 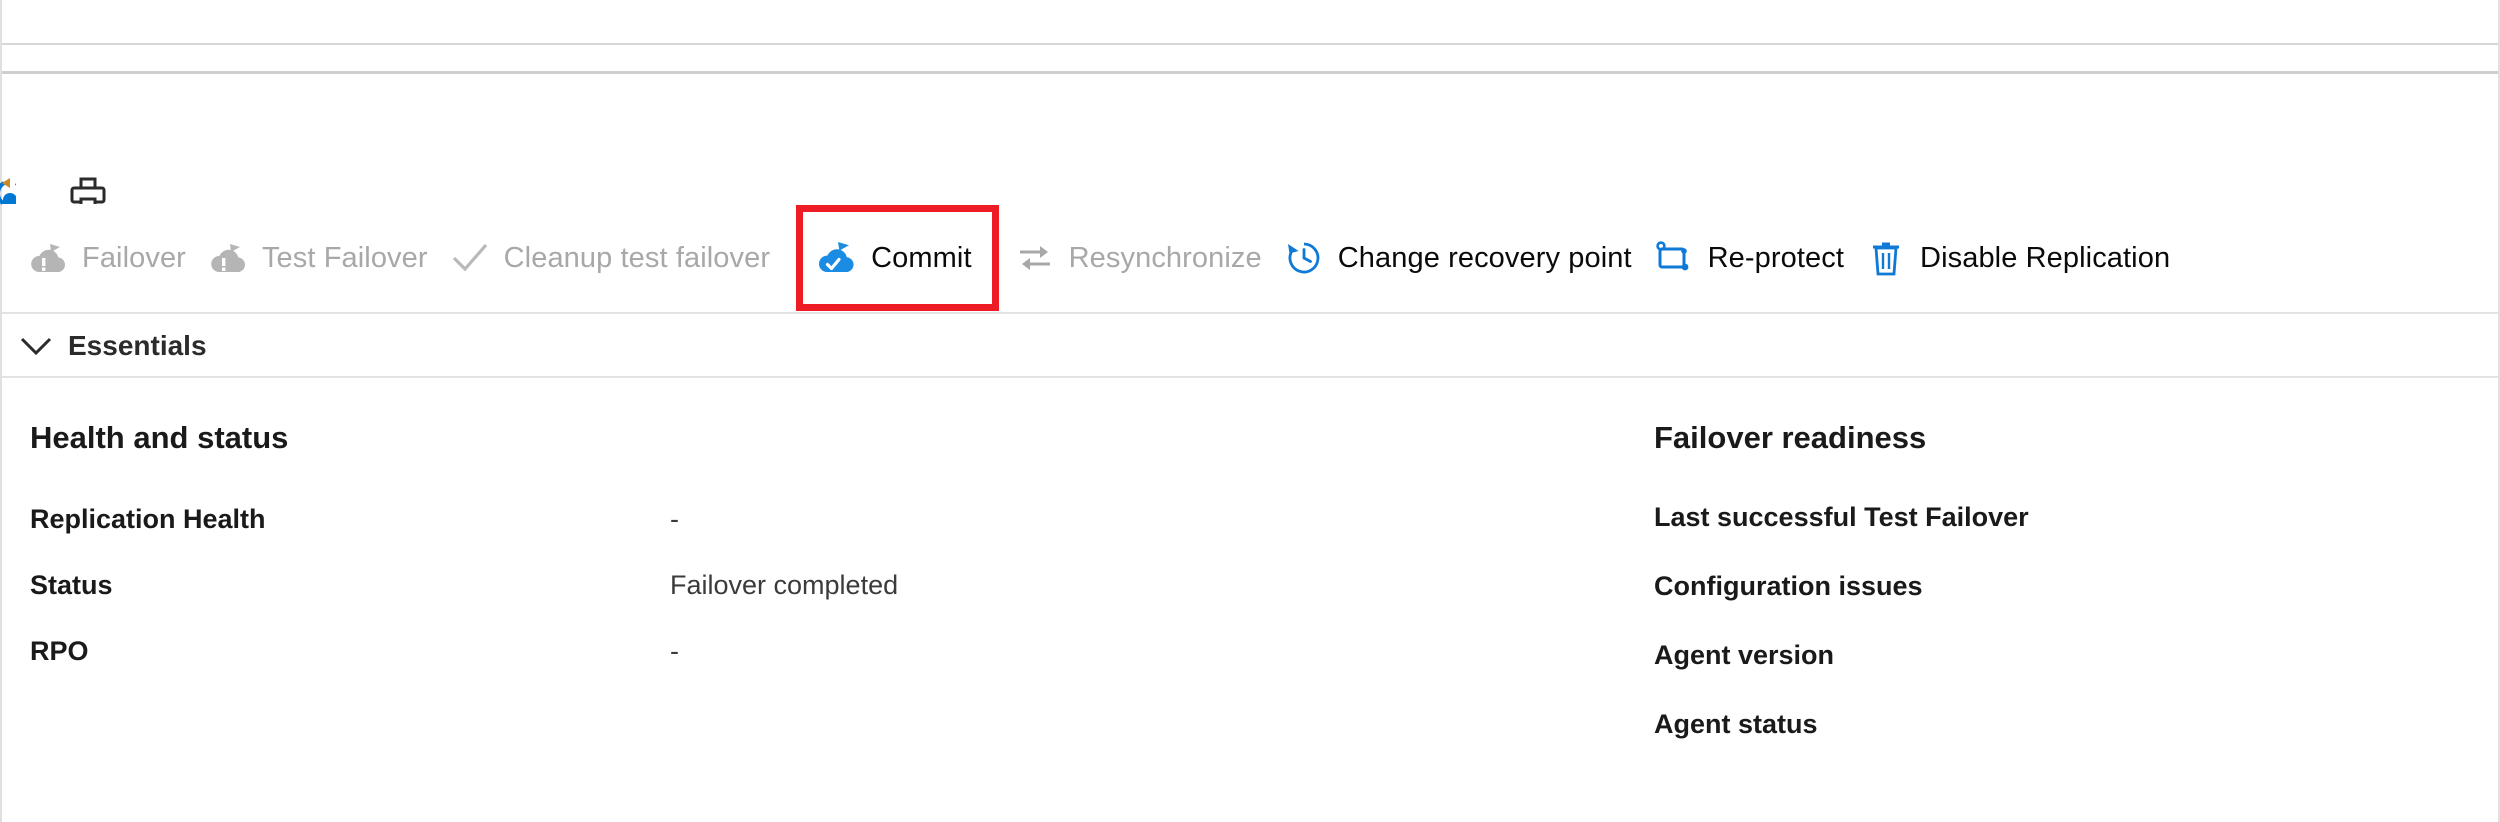 What do you see at coordinates (1165, 257) in the screenshot?
I see `toolbar-label: Resynchronize` at bounding box center [1165, 257].